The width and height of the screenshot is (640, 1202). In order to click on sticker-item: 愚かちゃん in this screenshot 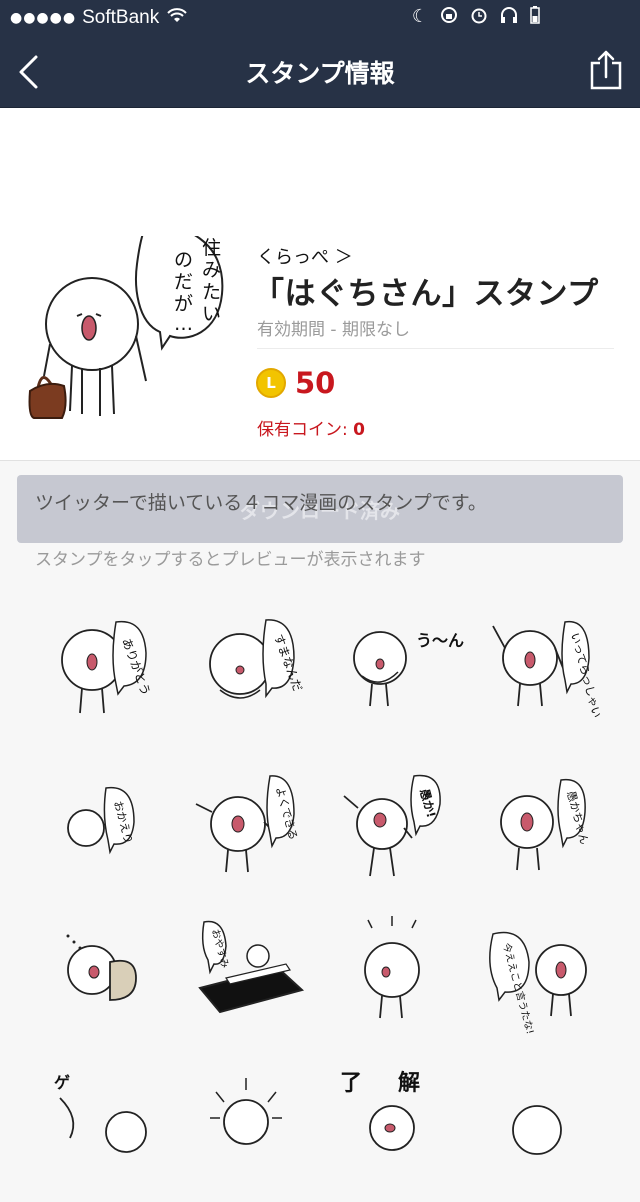, I will do `click(550, 828)`.